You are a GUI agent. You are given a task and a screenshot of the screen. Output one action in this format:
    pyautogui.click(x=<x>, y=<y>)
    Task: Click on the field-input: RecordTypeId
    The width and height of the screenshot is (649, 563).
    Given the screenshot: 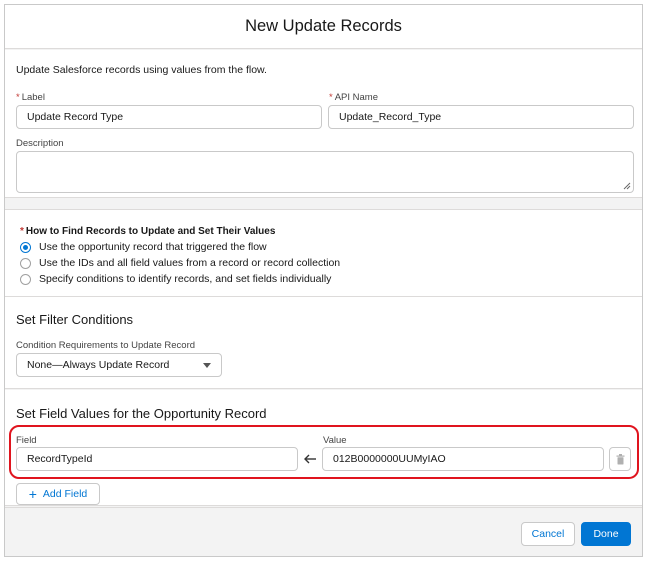 What is the action you would take?
    pyautogui.click(x=157, y=459)
    